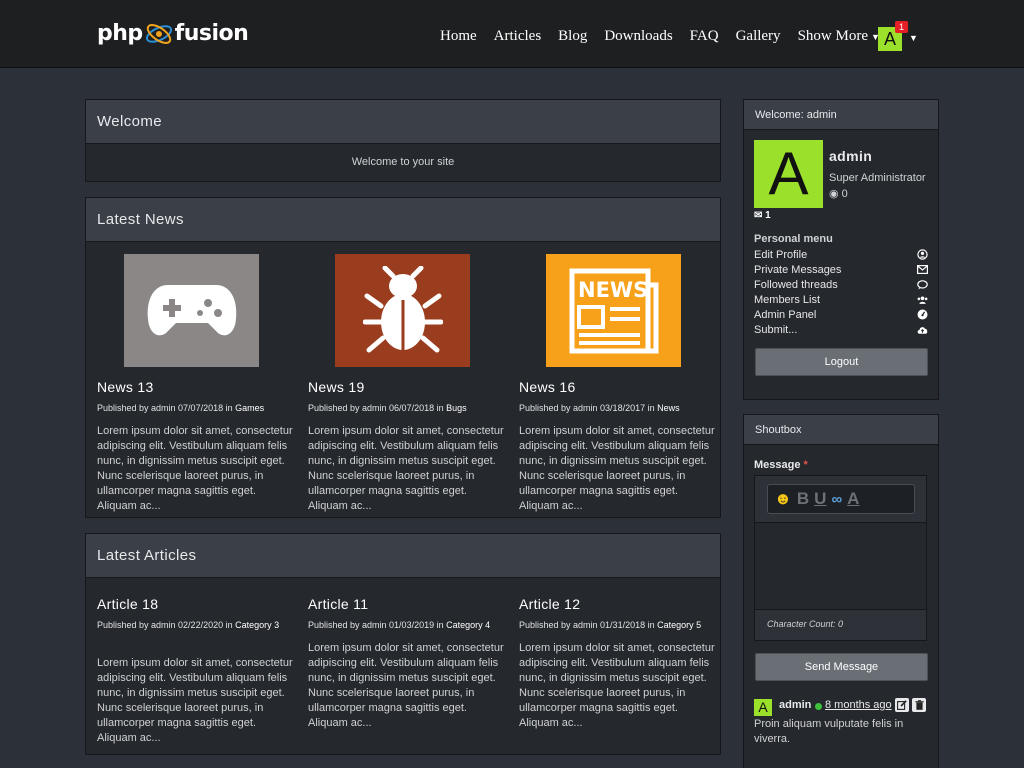  What do you see at coordinates (120, 33) in the screenshot?
I see `logo-text-left: php` at bounding box center [120, 33].